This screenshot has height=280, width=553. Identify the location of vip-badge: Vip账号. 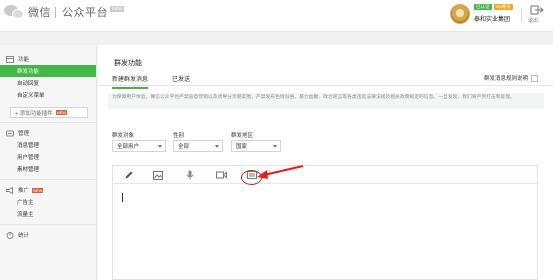
(503, 7).